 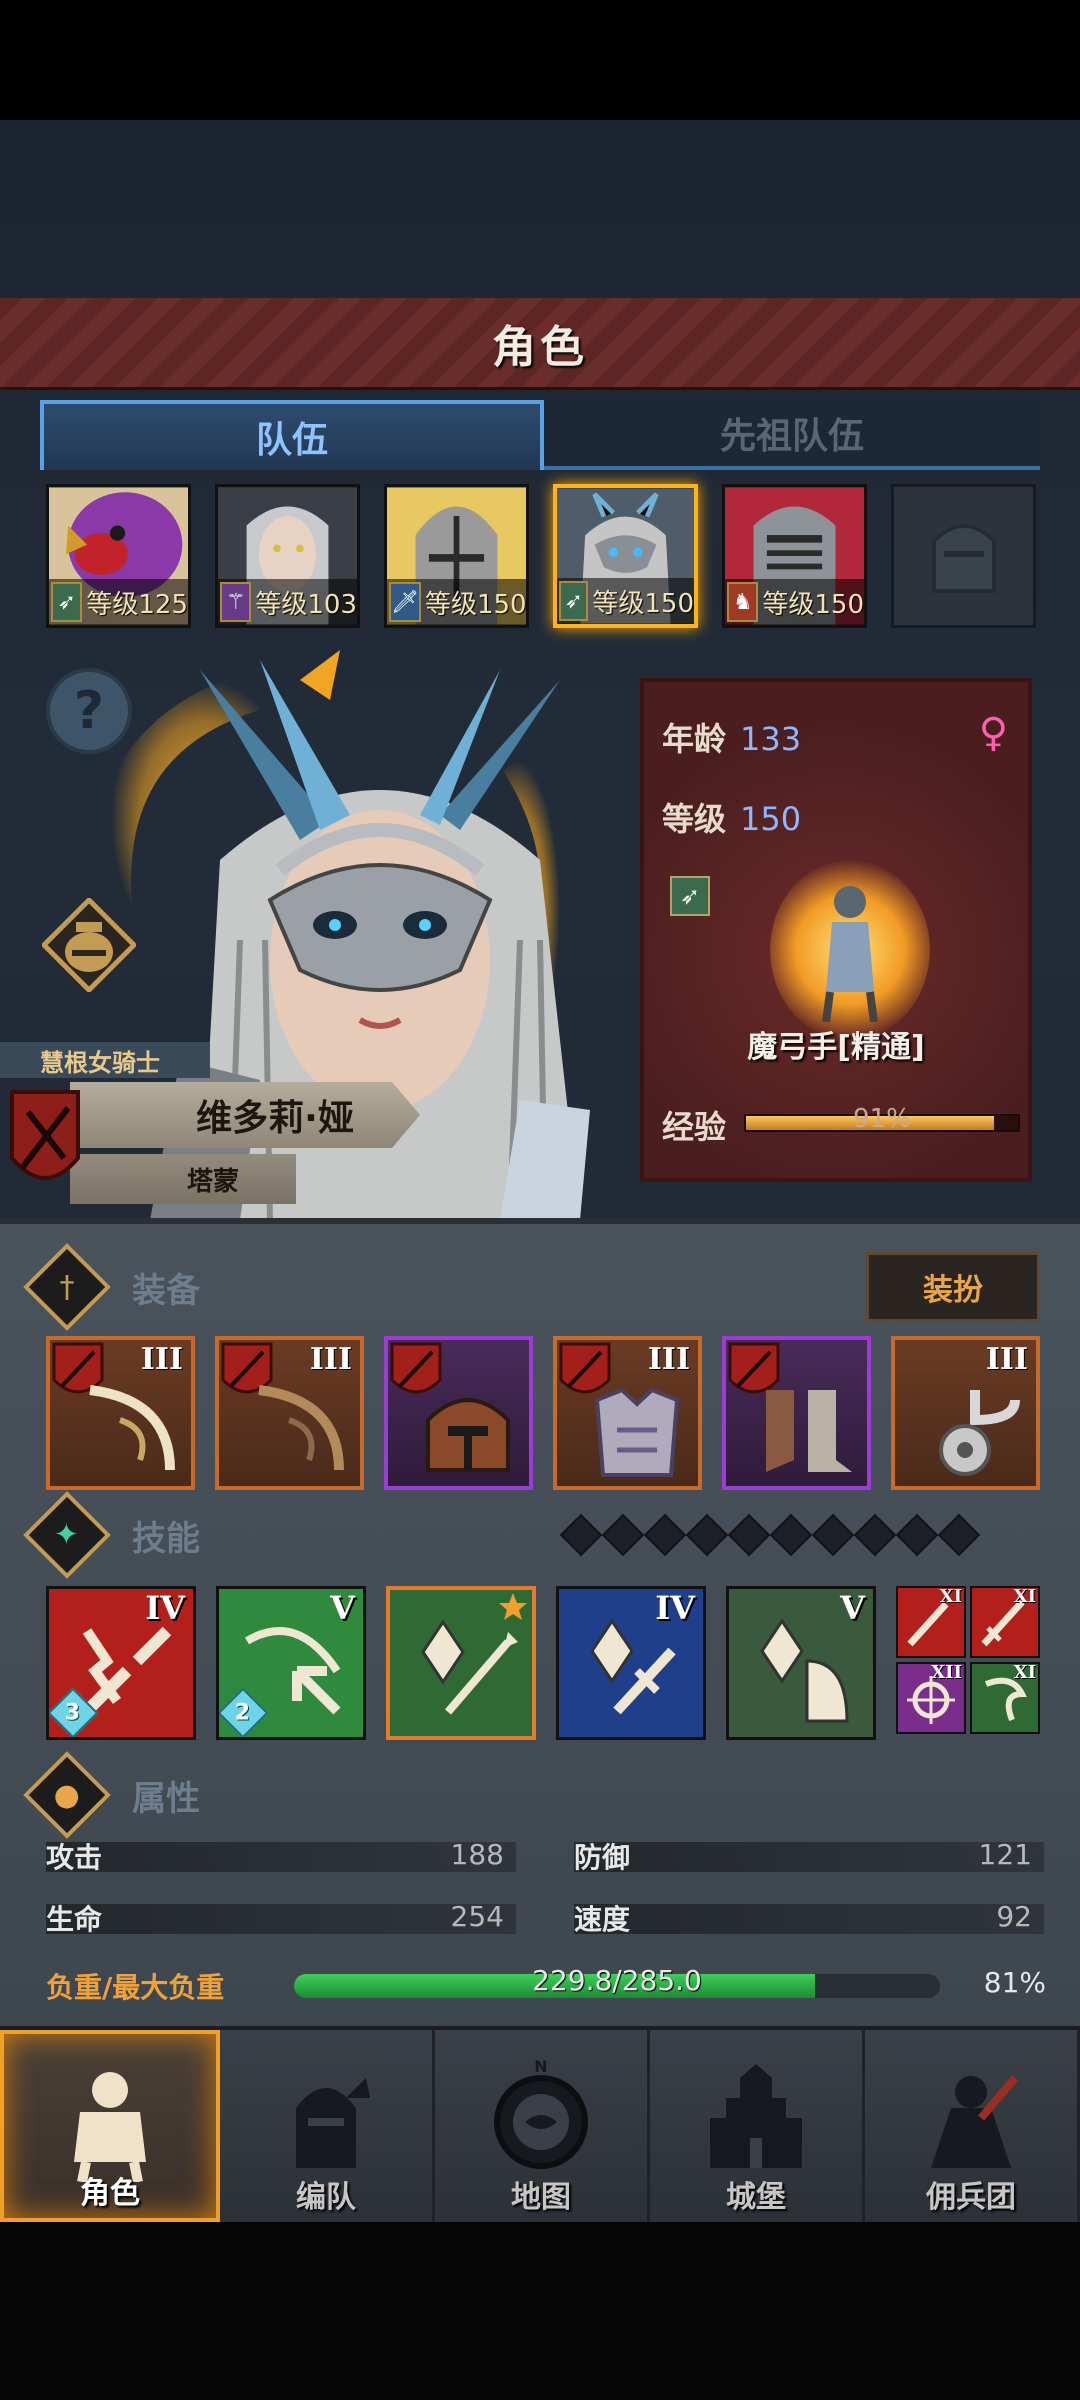 What do you see at coordinates (795, 556) in the screenshot?
I see `party-member-5: ♞ 等级150` at bounding box center [795, 556].